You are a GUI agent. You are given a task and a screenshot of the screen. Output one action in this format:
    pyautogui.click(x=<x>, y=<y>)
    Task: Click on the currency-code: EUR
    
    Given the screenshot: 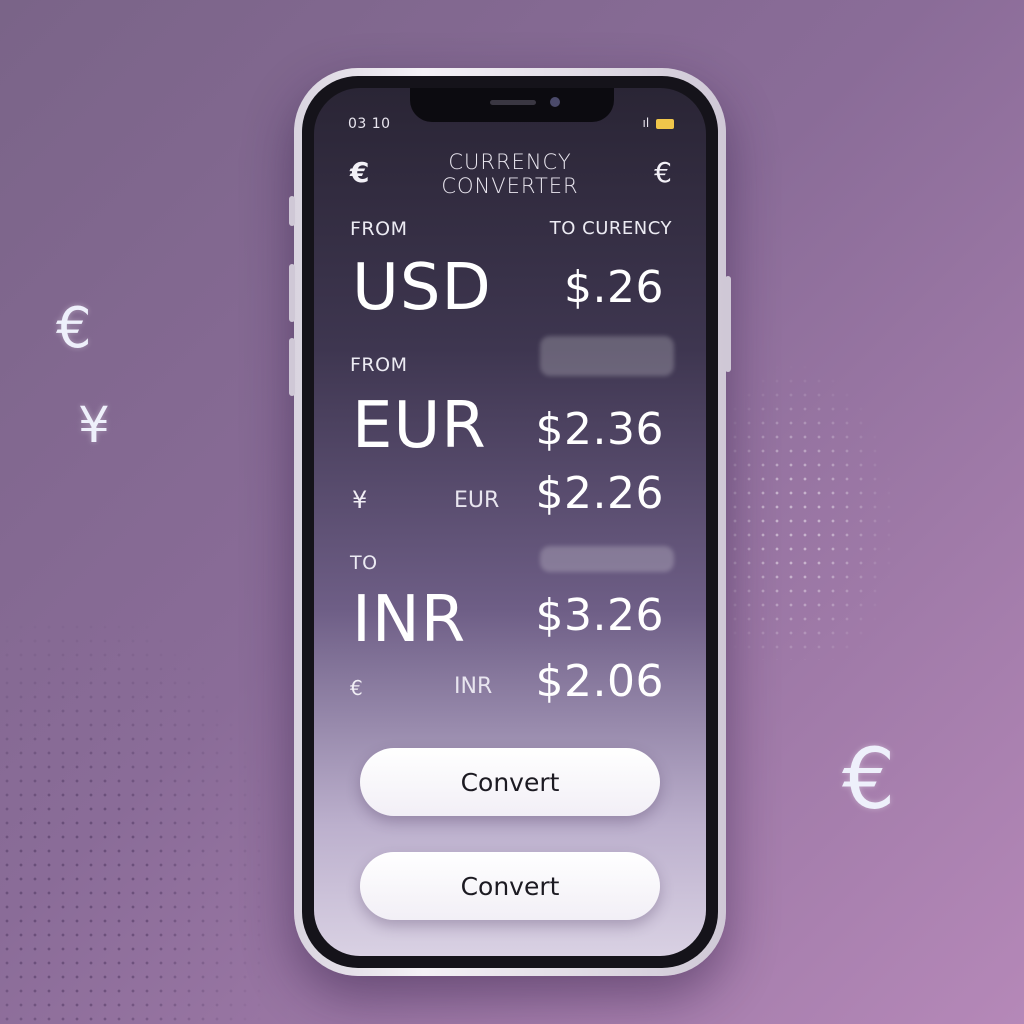 What is the action you would take?
    pyautogui.click(x=419, y=426)
    